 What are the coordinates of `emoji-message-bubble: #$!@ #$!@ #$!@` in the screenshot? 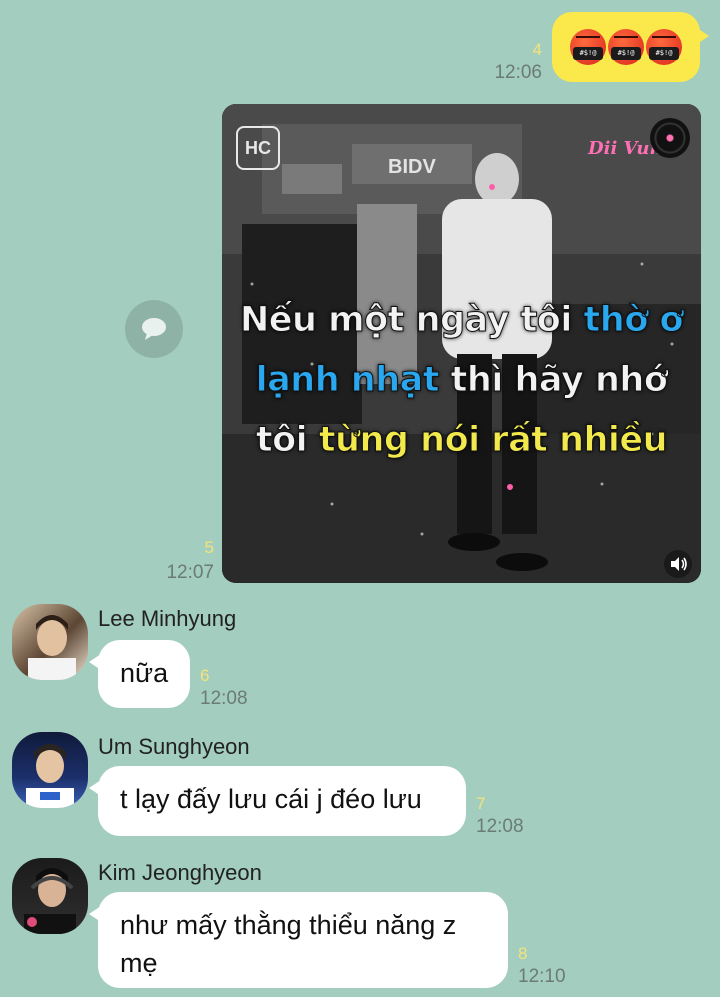 It's located at (630, 47).